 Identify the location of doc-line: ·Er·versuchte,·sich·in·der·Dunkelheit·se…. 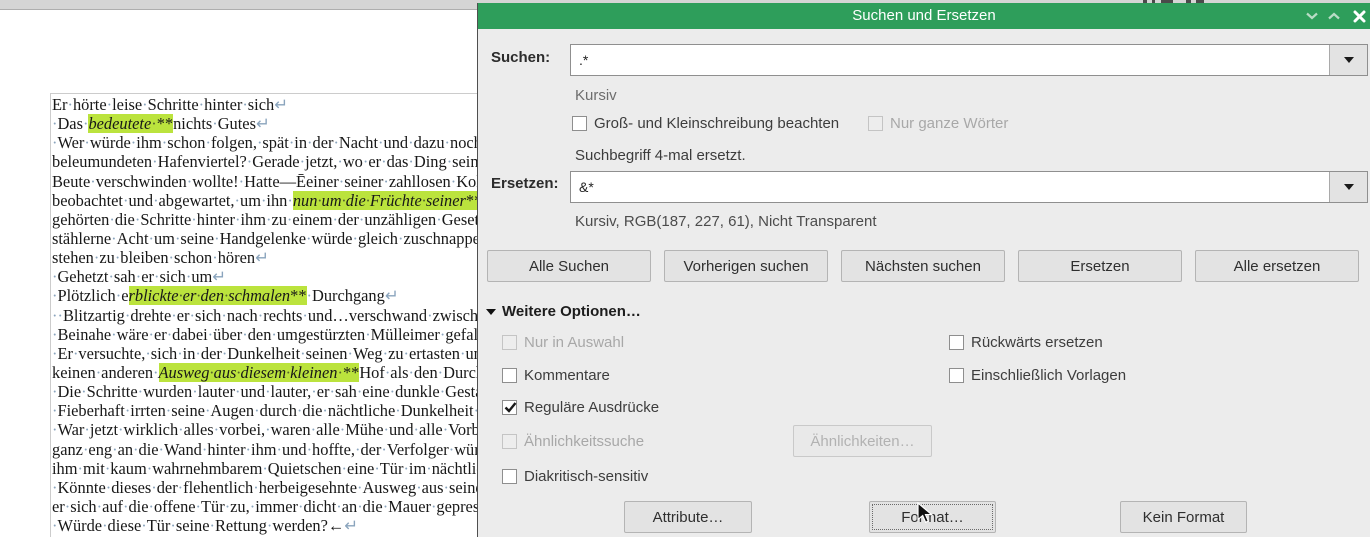
(265, 353).